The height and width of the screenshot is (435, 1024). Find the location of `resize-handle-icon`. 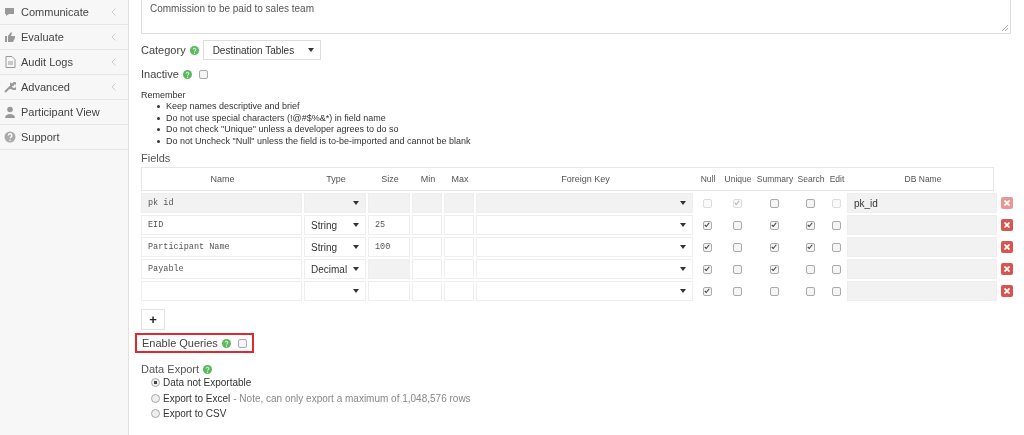

resize-handle-icon is located at coordinates (1005, 28).